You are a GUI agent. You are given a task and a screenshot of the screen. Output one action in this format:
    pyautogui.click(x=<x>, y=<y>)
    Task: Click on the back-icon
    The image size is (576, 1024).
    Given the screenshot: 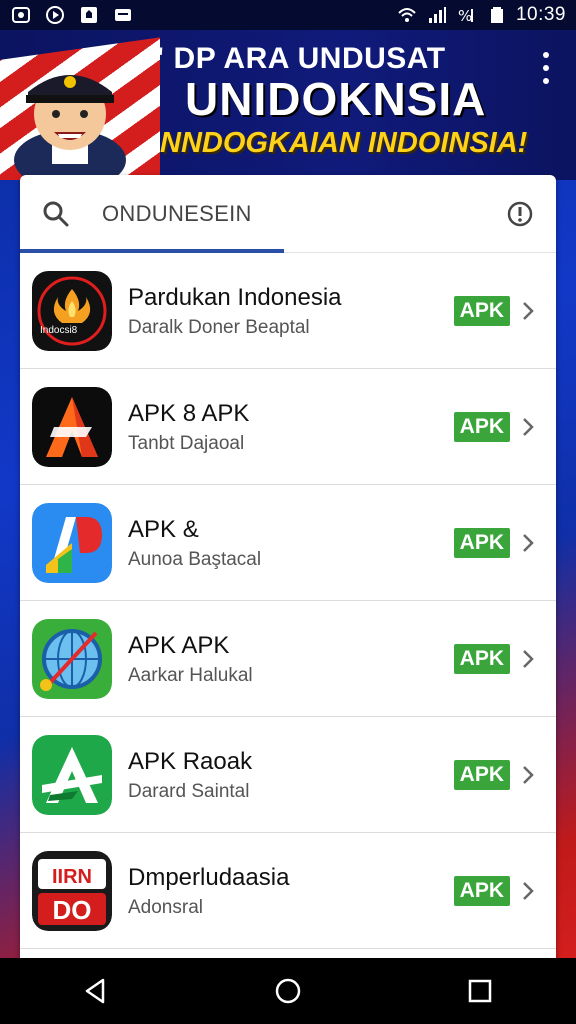 What is the action you would take?
    pyautogui.click(x=96, y=991)
    